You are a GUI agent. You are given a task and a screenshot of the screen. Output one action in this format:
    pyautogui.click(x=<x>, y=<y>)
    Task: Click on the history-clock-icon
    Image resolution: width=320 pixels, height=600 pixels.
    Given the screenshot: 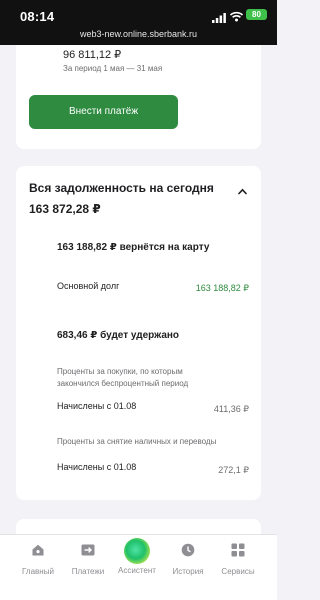 What is the action you would take?
    pyautogui.click(x=188, y=552)
    